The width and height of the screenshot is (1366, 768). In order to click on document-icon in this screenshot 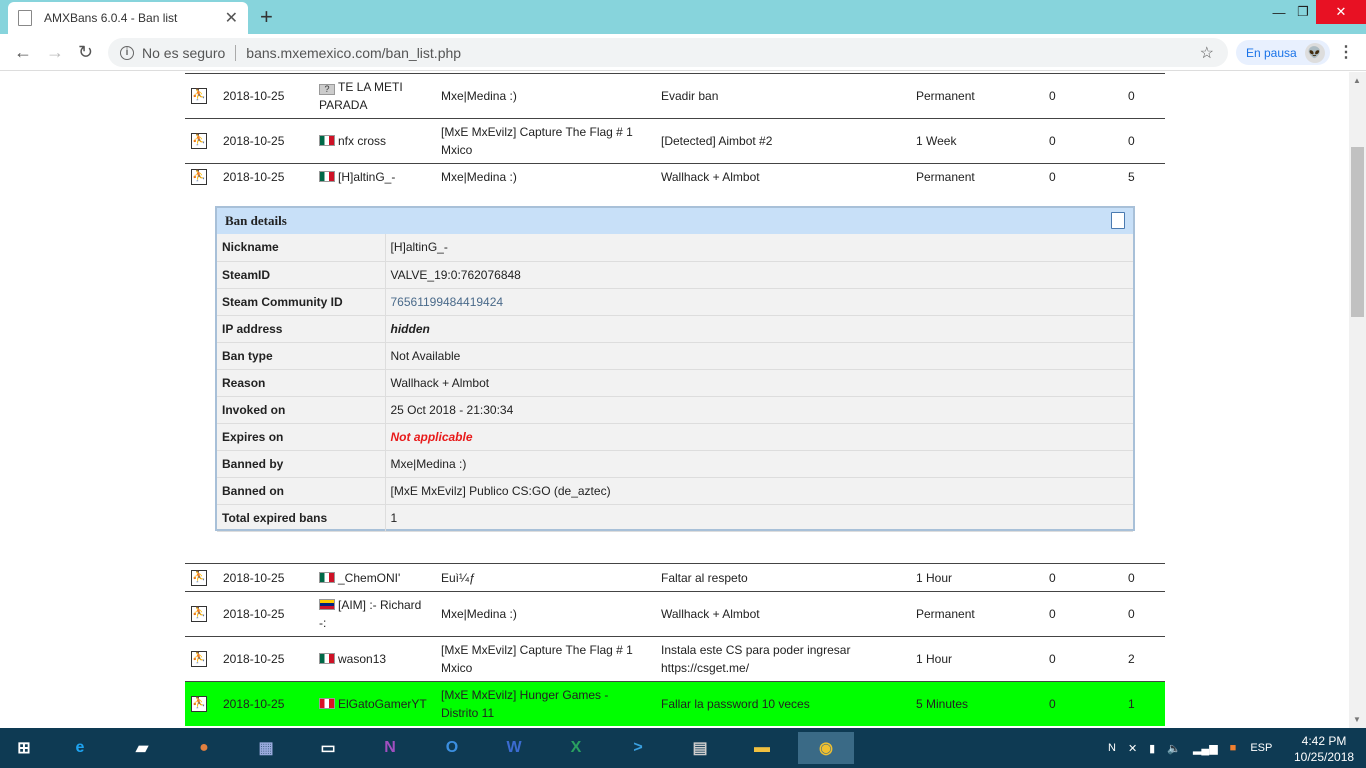, I will do `click(1118, 220)`.